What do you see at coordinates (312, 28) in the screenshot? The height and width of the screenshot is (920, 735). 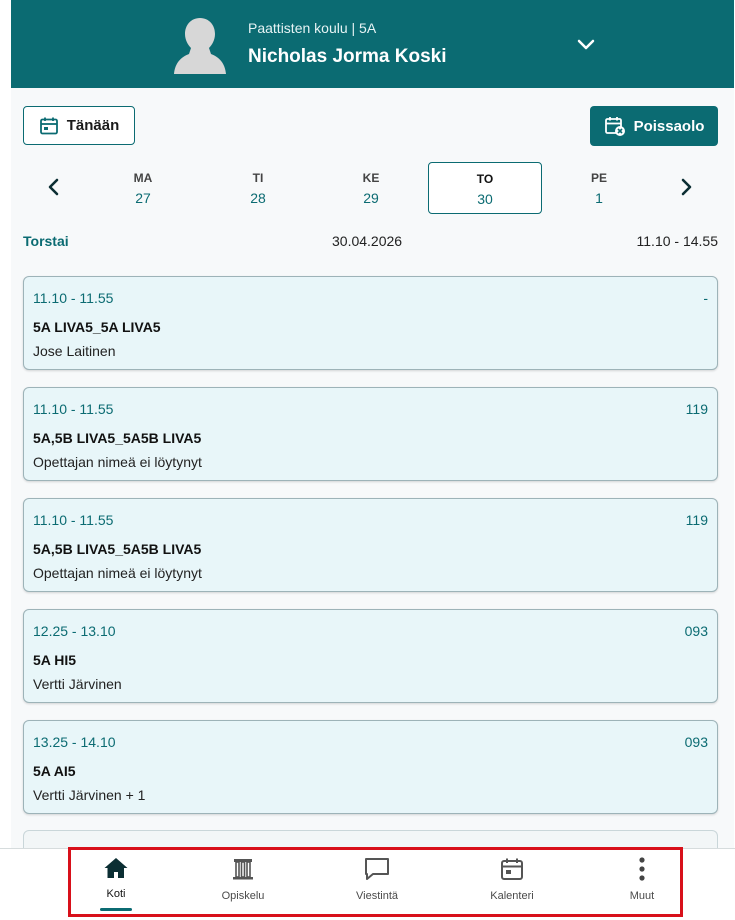 I see `school-class-label: Paattisten koulu | 5A` at bounding box center [312, 28].